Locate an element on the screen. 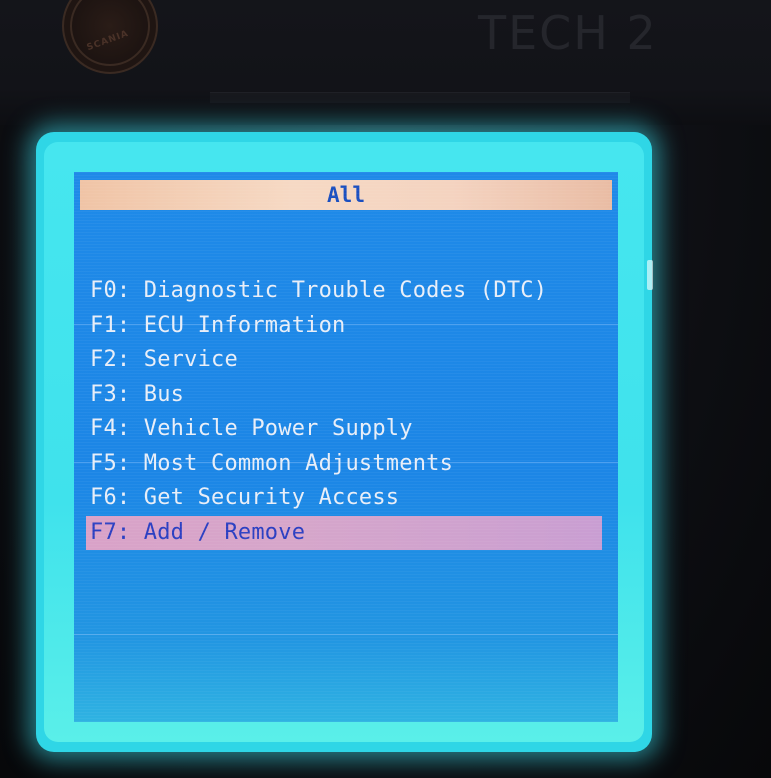 Image resolution: width=771 pixels, height=778 pixels. menu-item-key: F2: is located at coordinates (110, 359).